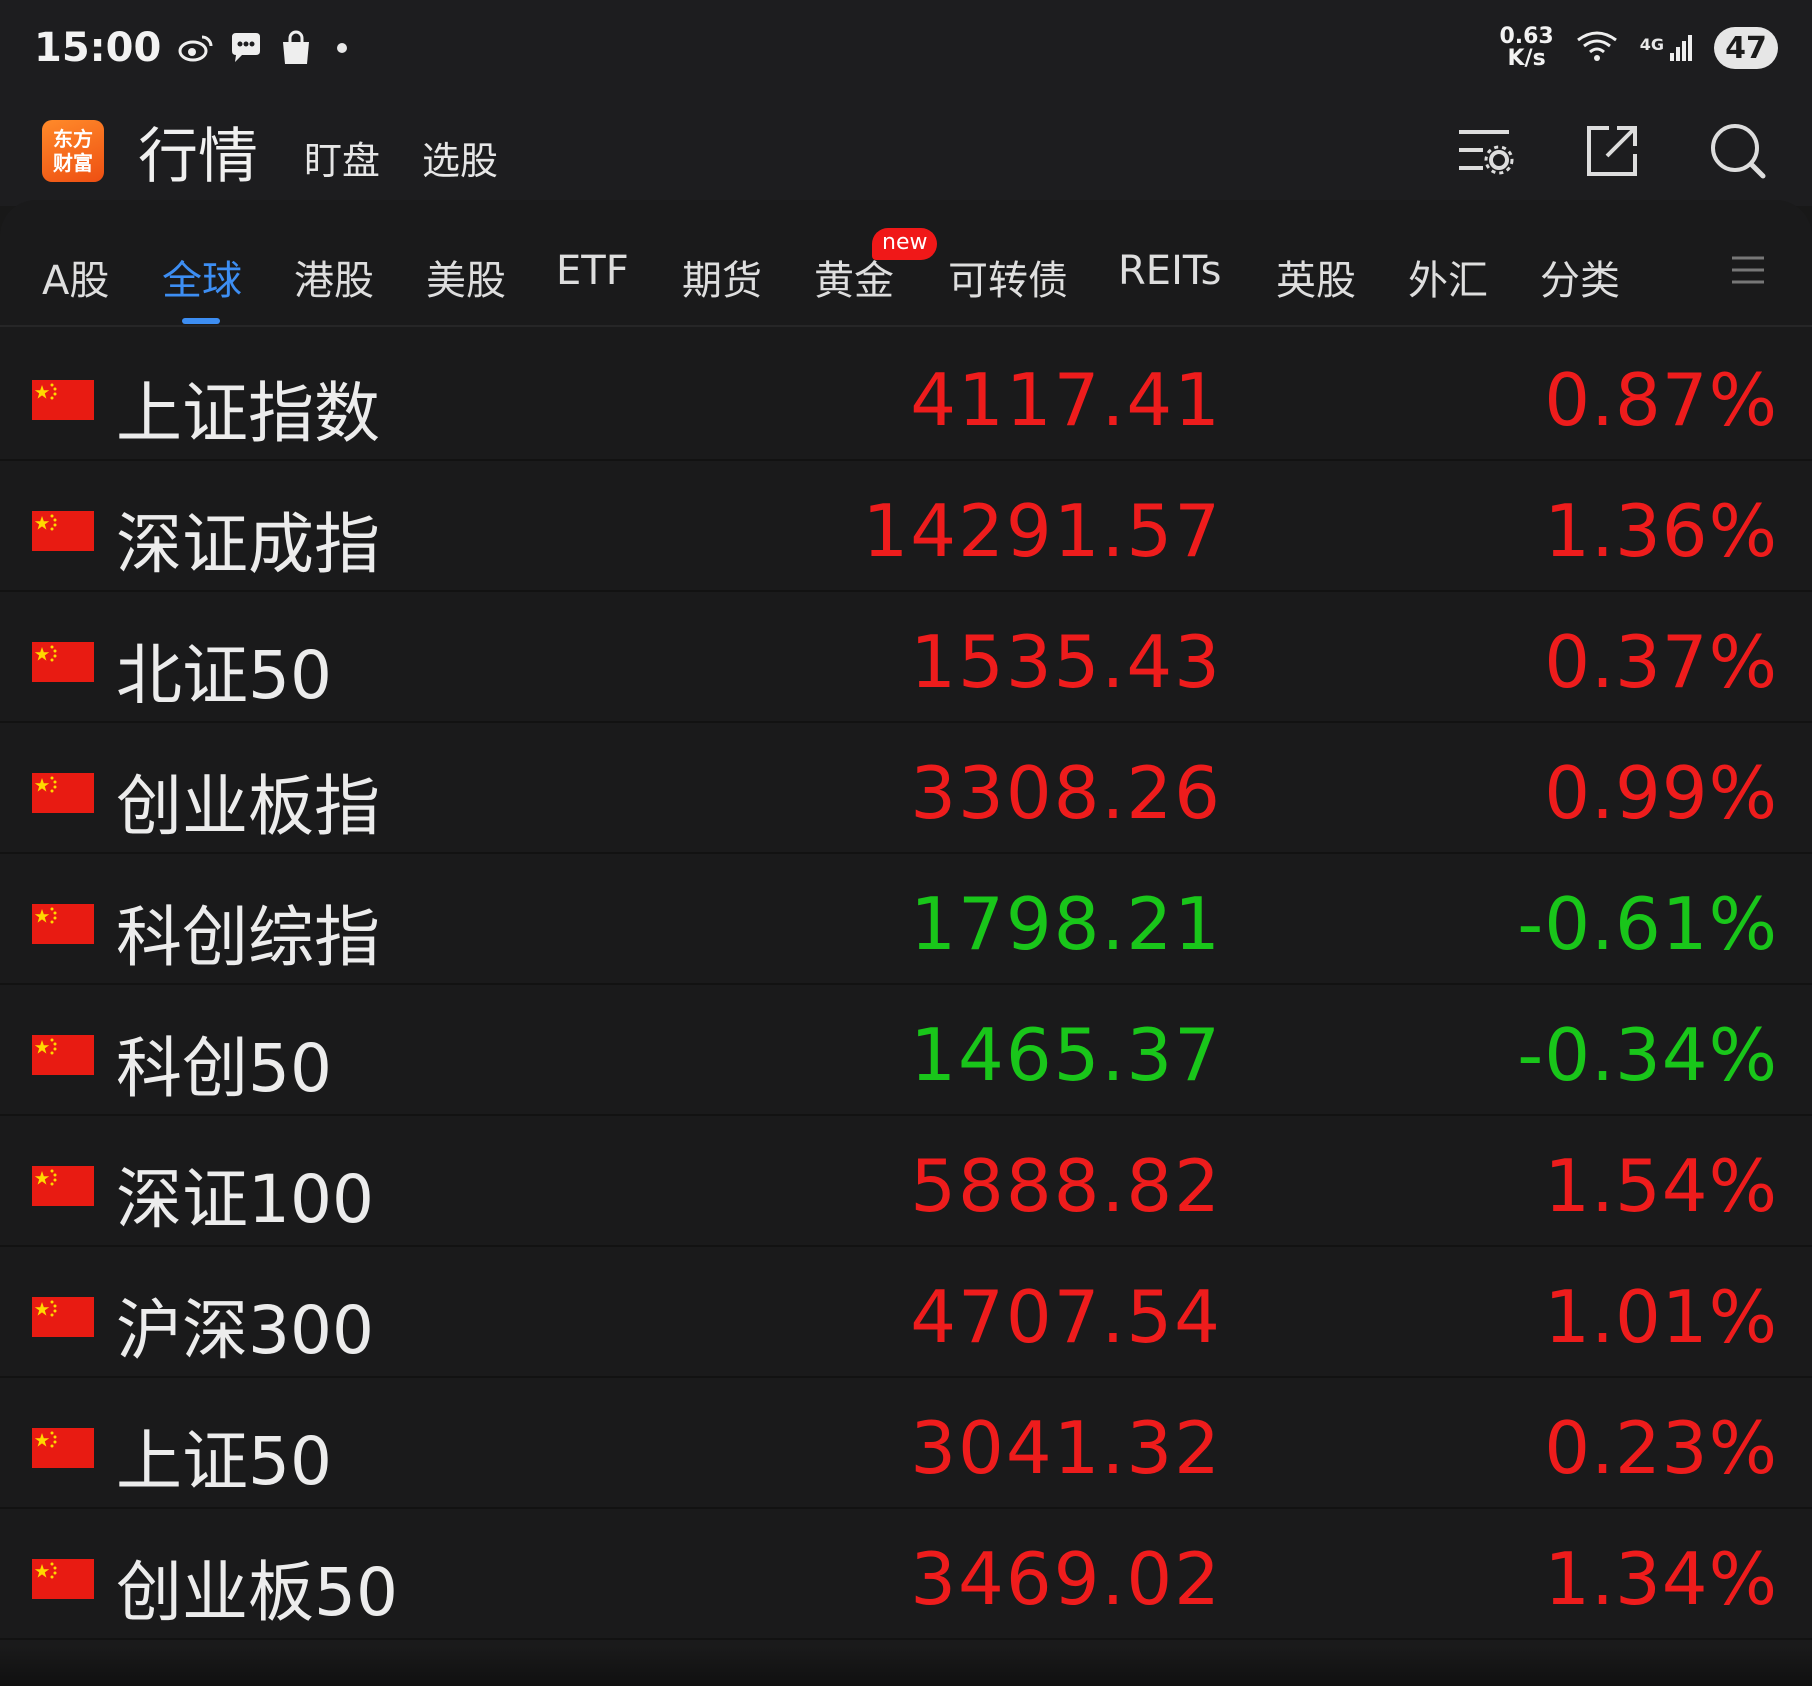 The height and width of the screenshot is (1686, 1812). What do you see at coordinates (1066, 662) in the screenshot?
I see `index-price: 1535.43` at bounding box center [1066, 662].